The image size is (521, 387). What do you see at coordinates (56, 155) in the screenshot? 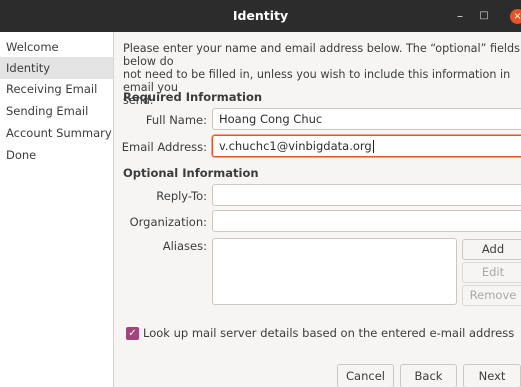
I see `sidebar-item-done: Done` at bounding box center [56, 155].